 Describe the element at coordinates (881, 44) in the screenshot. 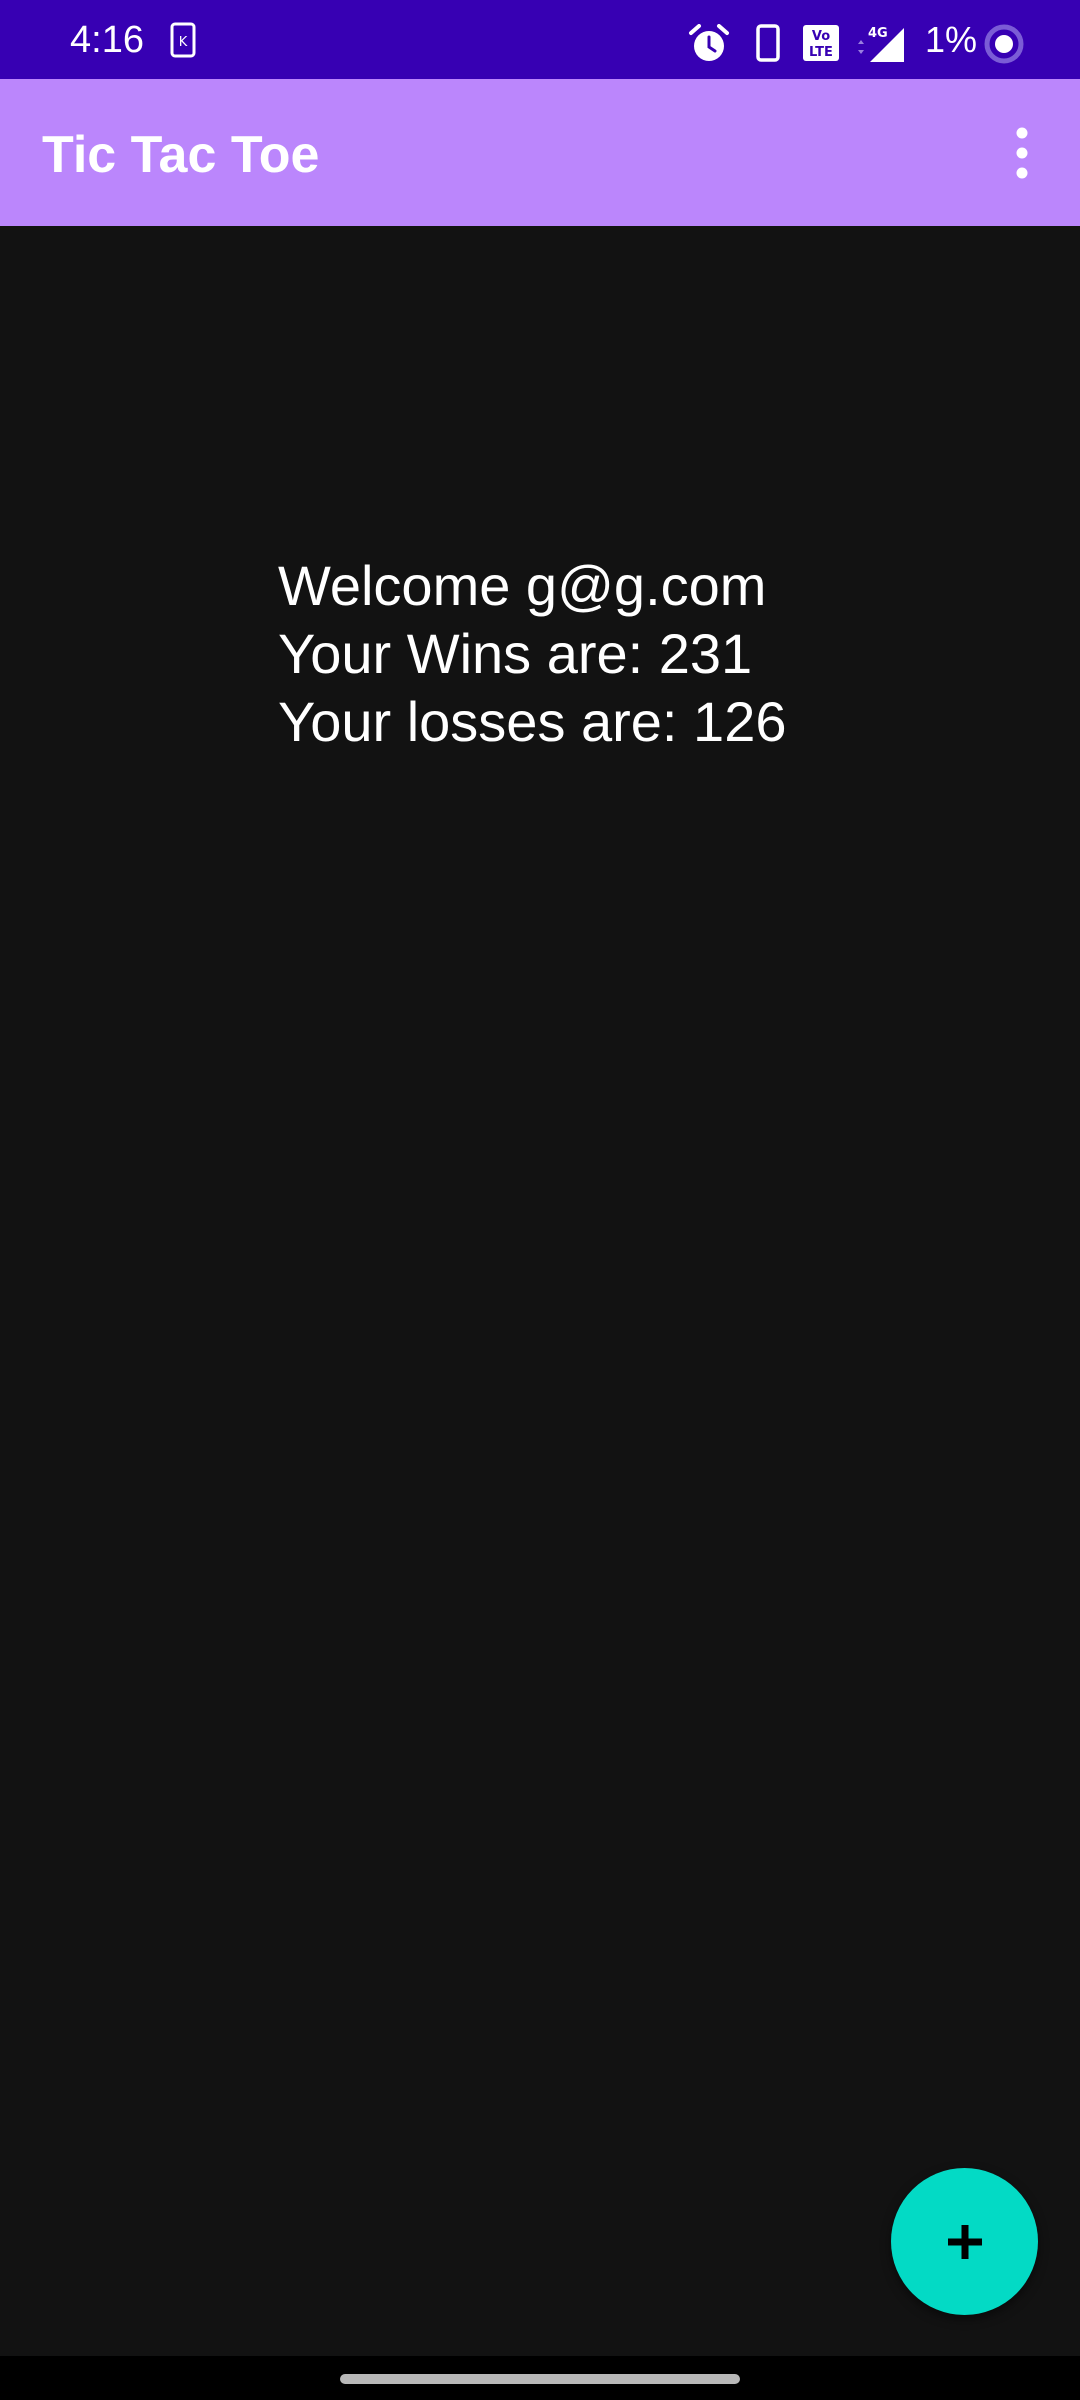

I see `4g-signal-icon: 4G` at that location.